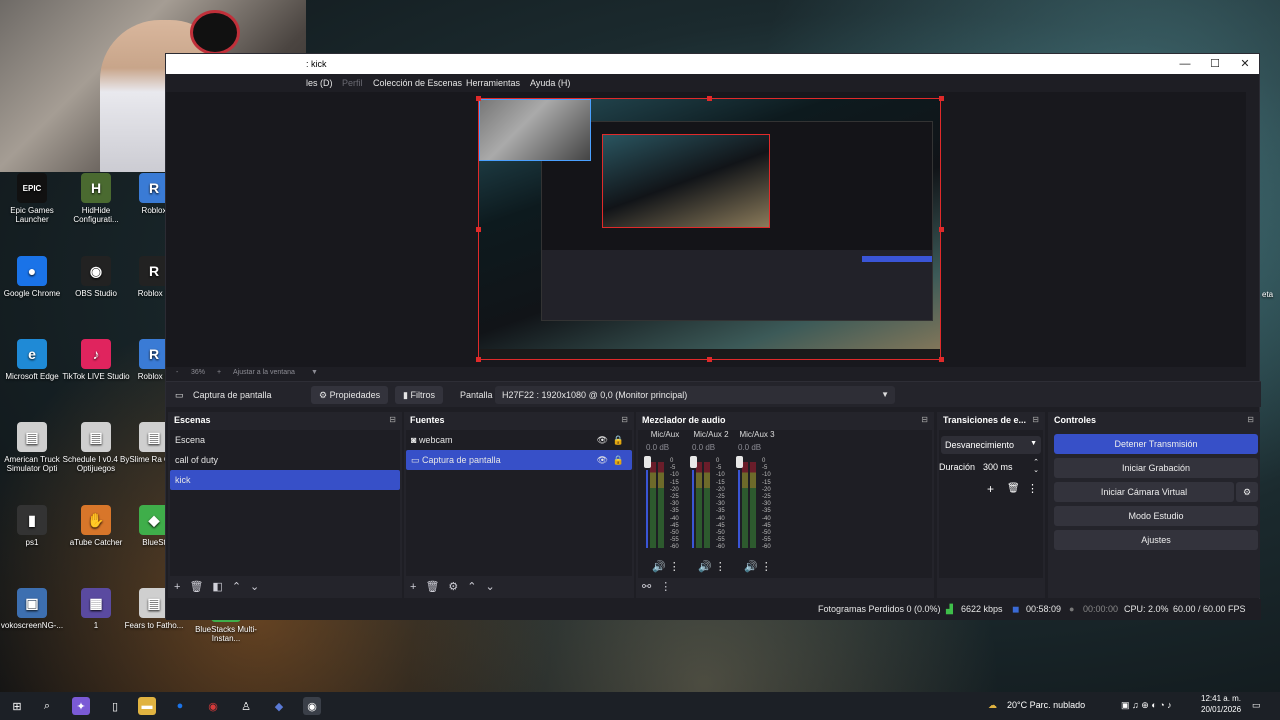  Describe the element at coordinates (115, 706) in the screenshot. I see `file-icon: ▯` at that location.